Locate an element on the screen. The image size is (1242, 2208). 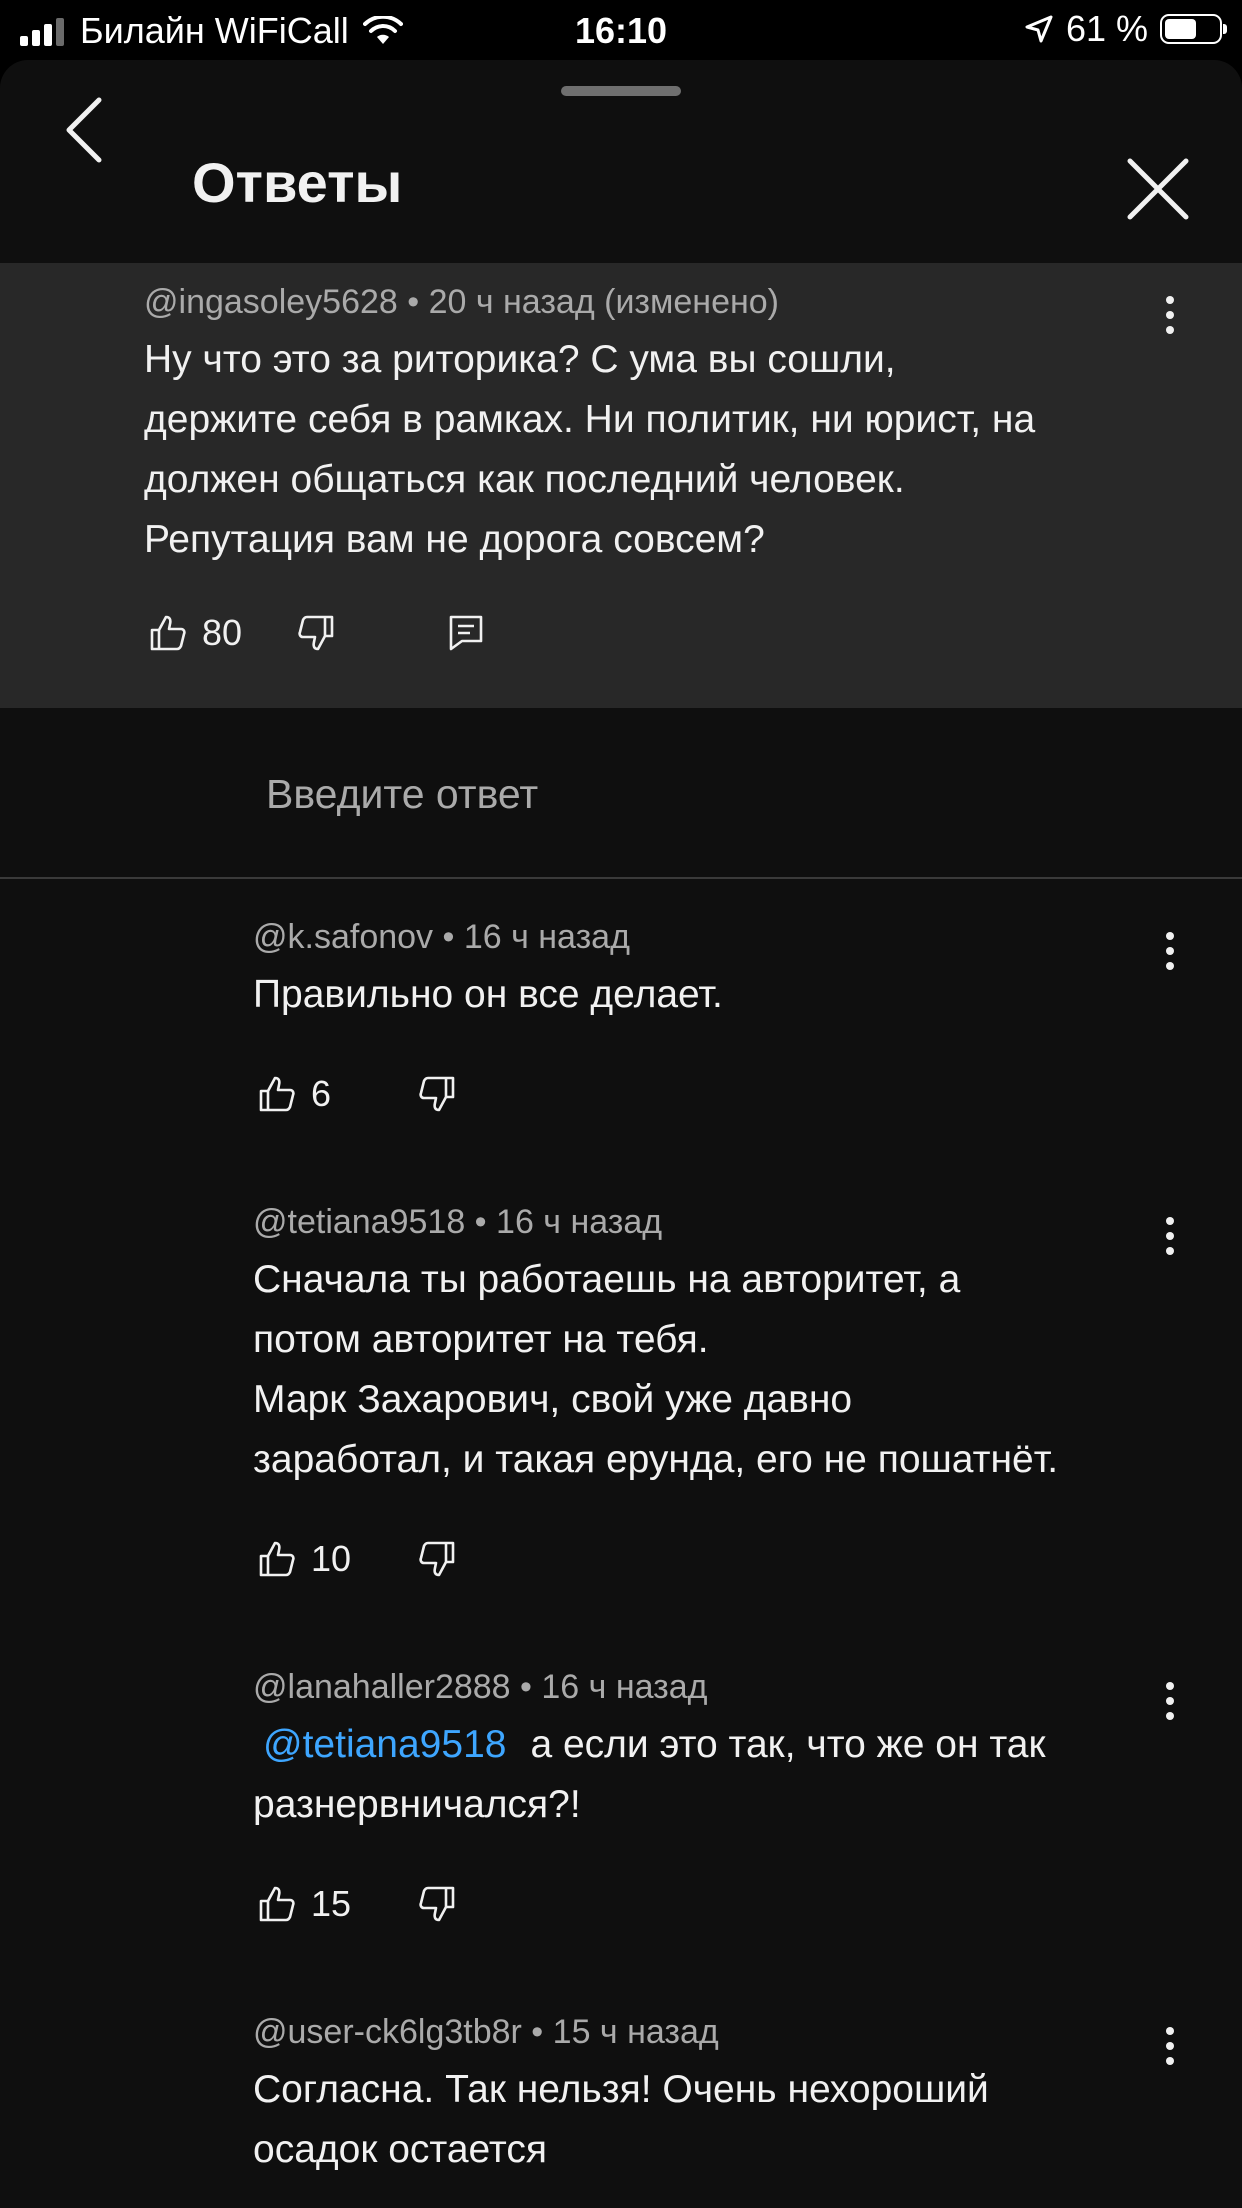
like-count: 6 is located at coordinates (321, 1093).